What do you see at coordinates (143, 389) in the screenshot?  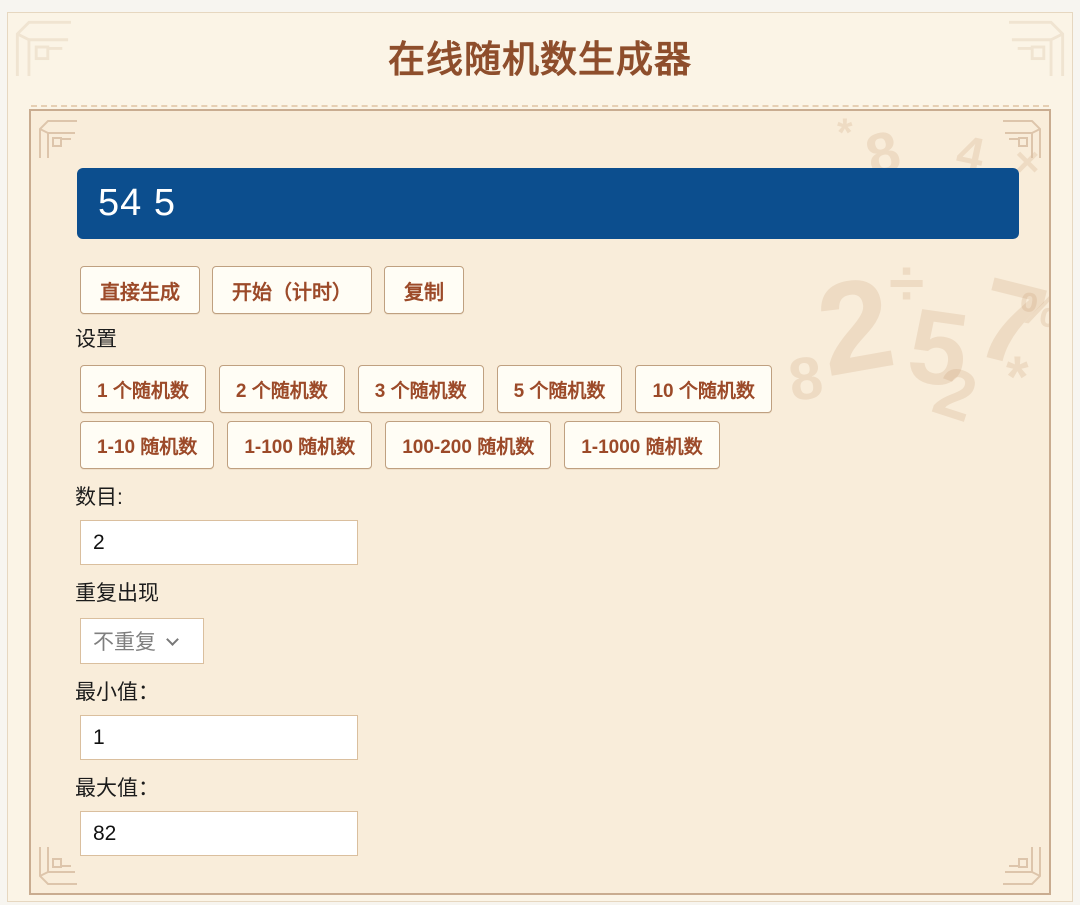 I see `preset-1-random-button: 1 个随机数` at bounding box center [143, 389].